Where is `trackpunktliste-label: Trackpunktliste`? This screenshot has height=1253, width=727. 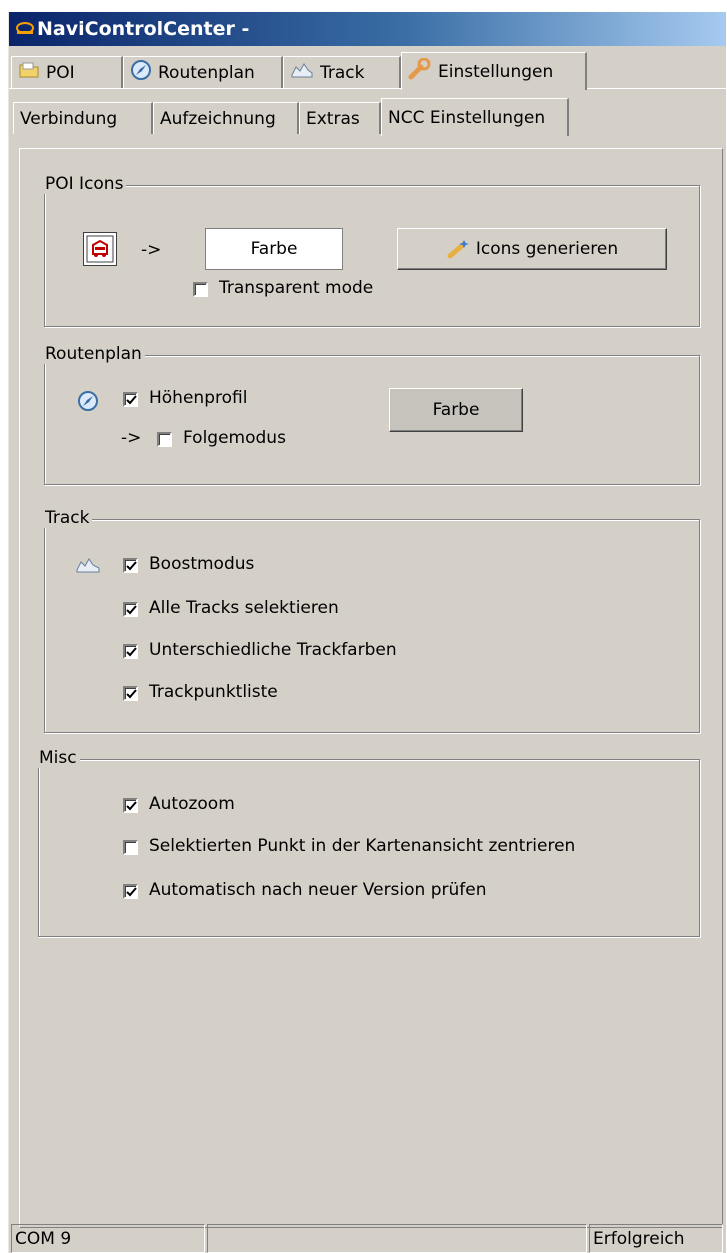 trackpunktliste-label: Trackpunktliste is located at coordinates (213, 692).